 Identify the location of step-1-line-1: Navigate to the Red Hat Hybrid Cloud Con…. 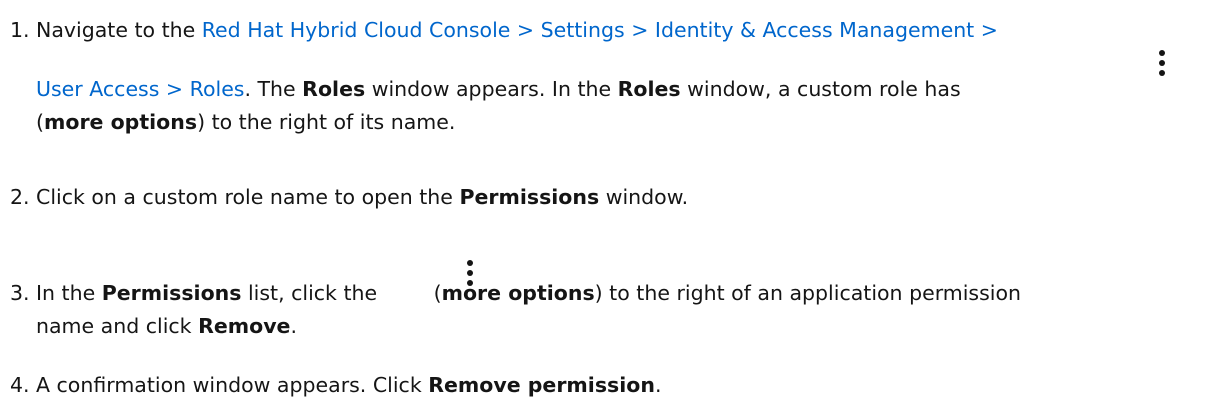
(517, 30).